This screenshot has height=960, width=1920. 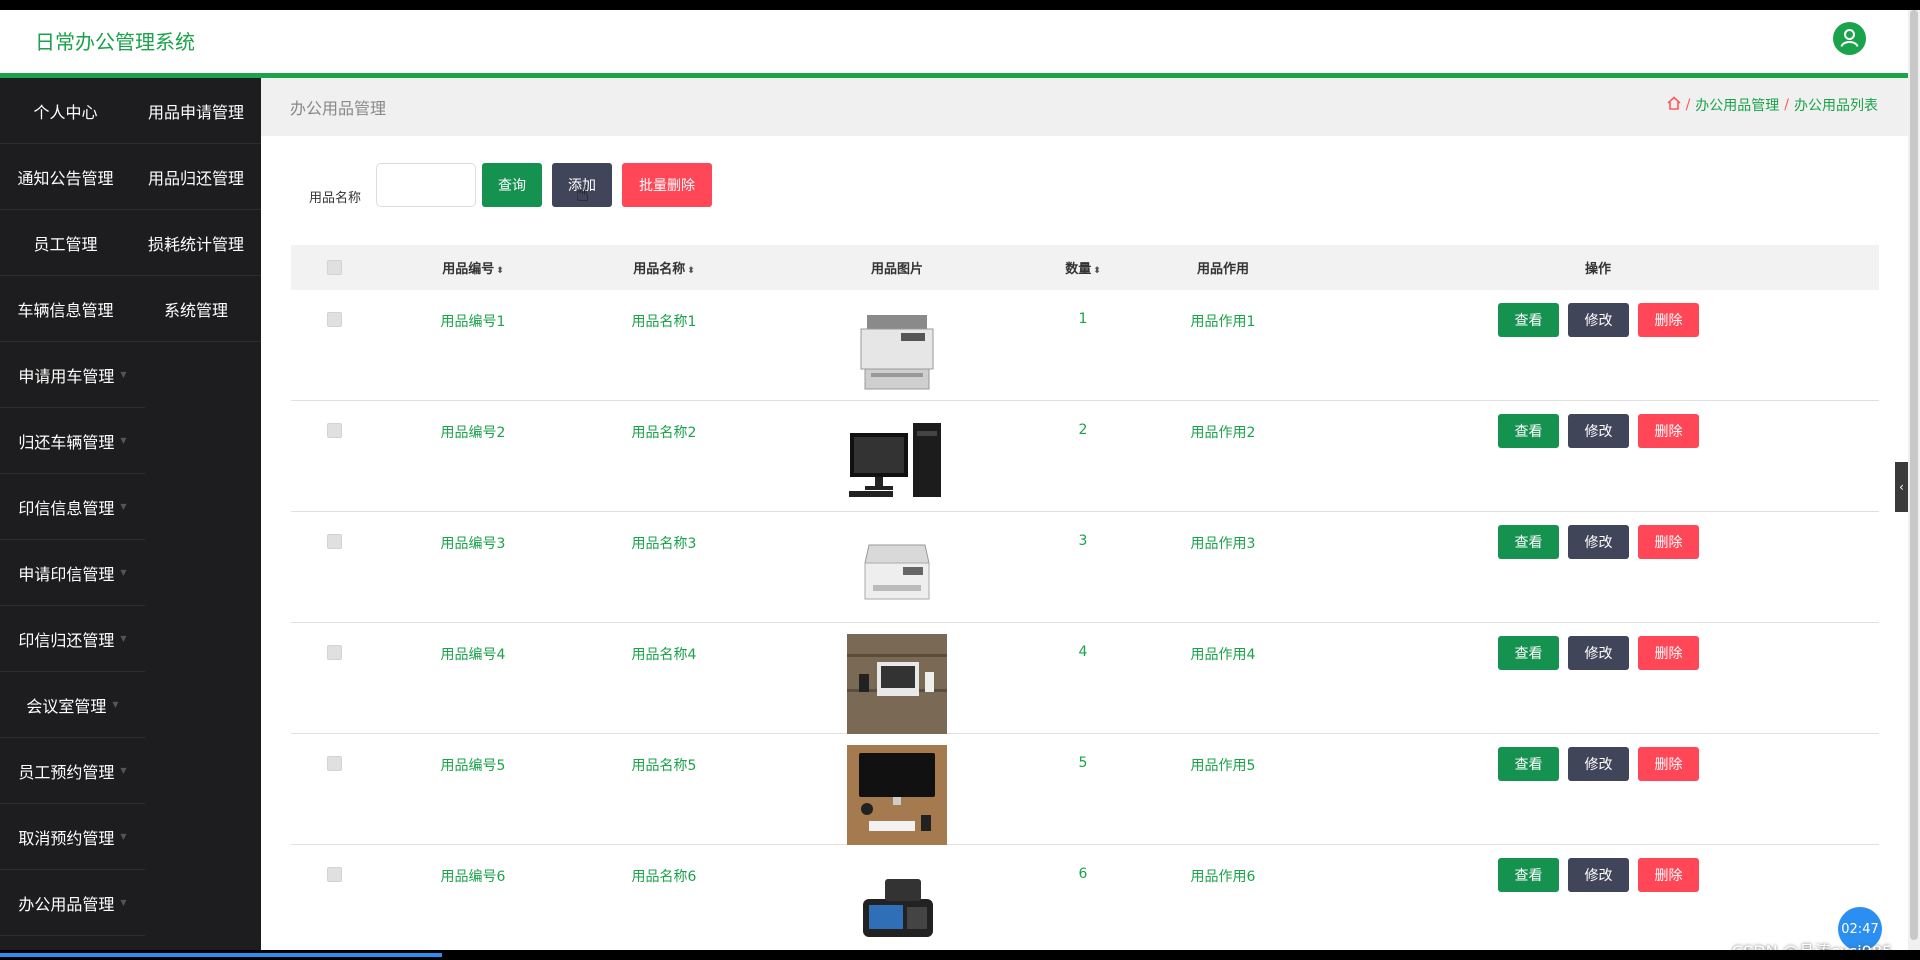 I want to click on sidebar-item-label: 员工管理, so click(x=65, y=244).